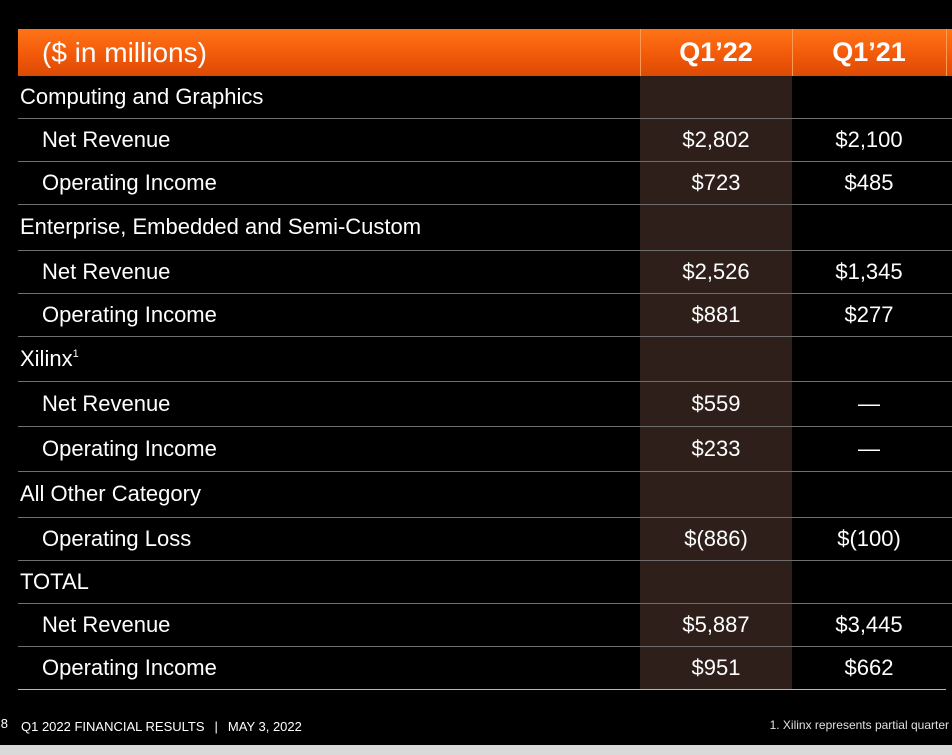  I want to click on value-q1-21: $(100), so click(869, 539).